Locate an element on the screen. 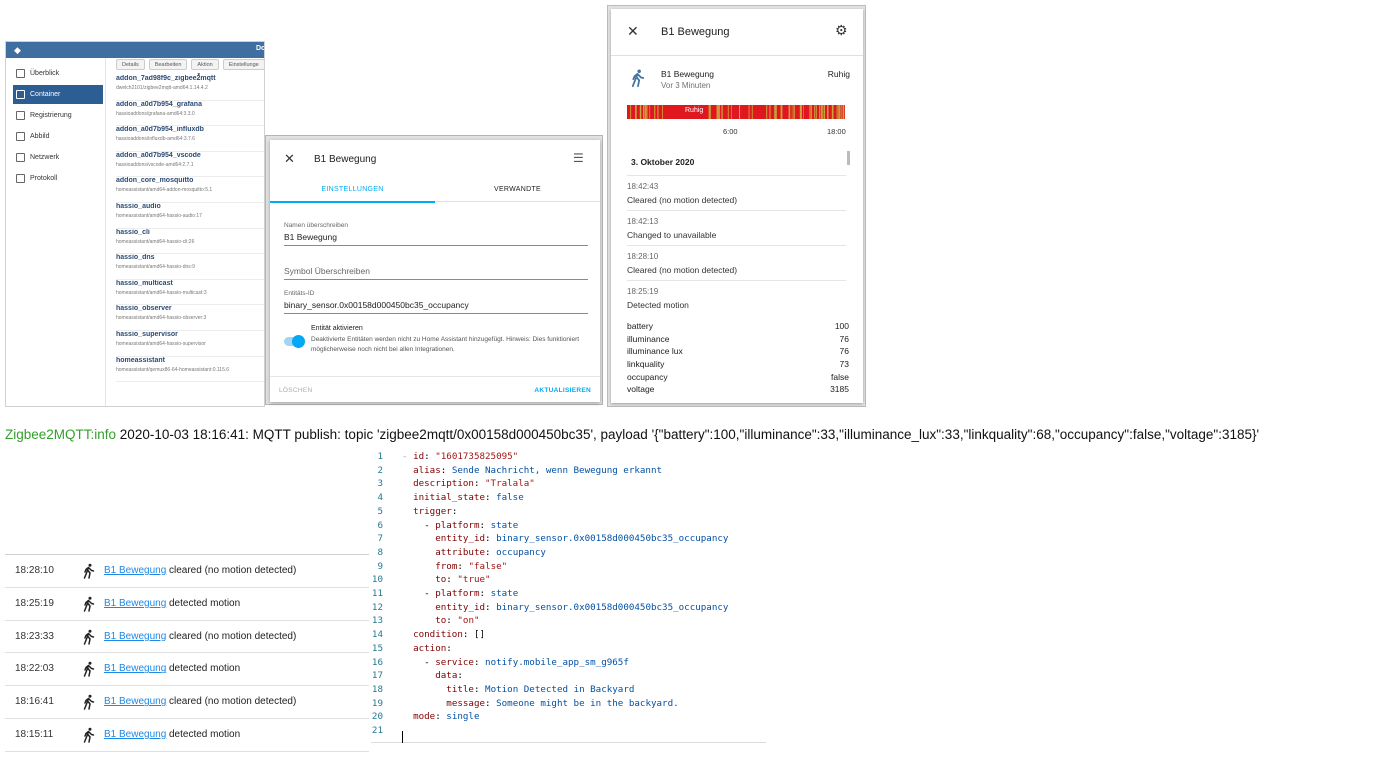 The width and height of the screenshot is (1380, 768). toolbar-button: Einstellunge is located at coordinates (243, 64).